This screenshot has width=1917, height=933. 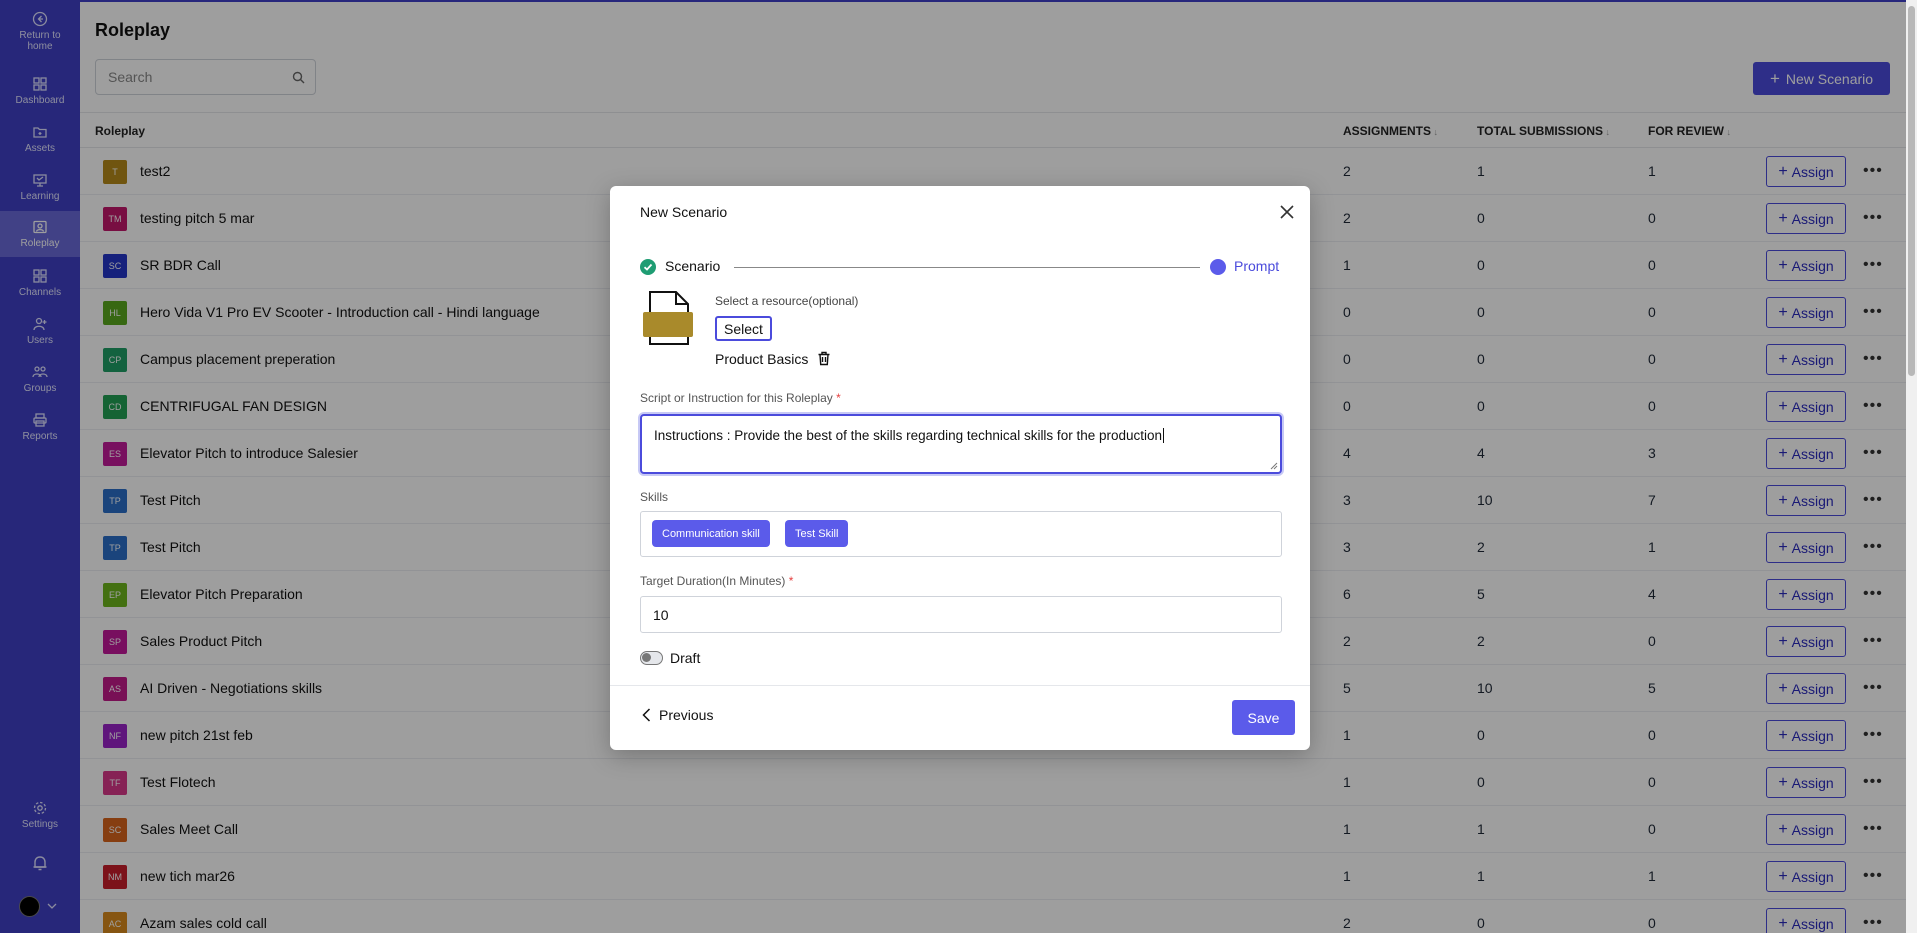 What do you see at coordinates (1911, 466) in the screenshot?
I see `page-scrollbar` at bounding box center [1911, 466].